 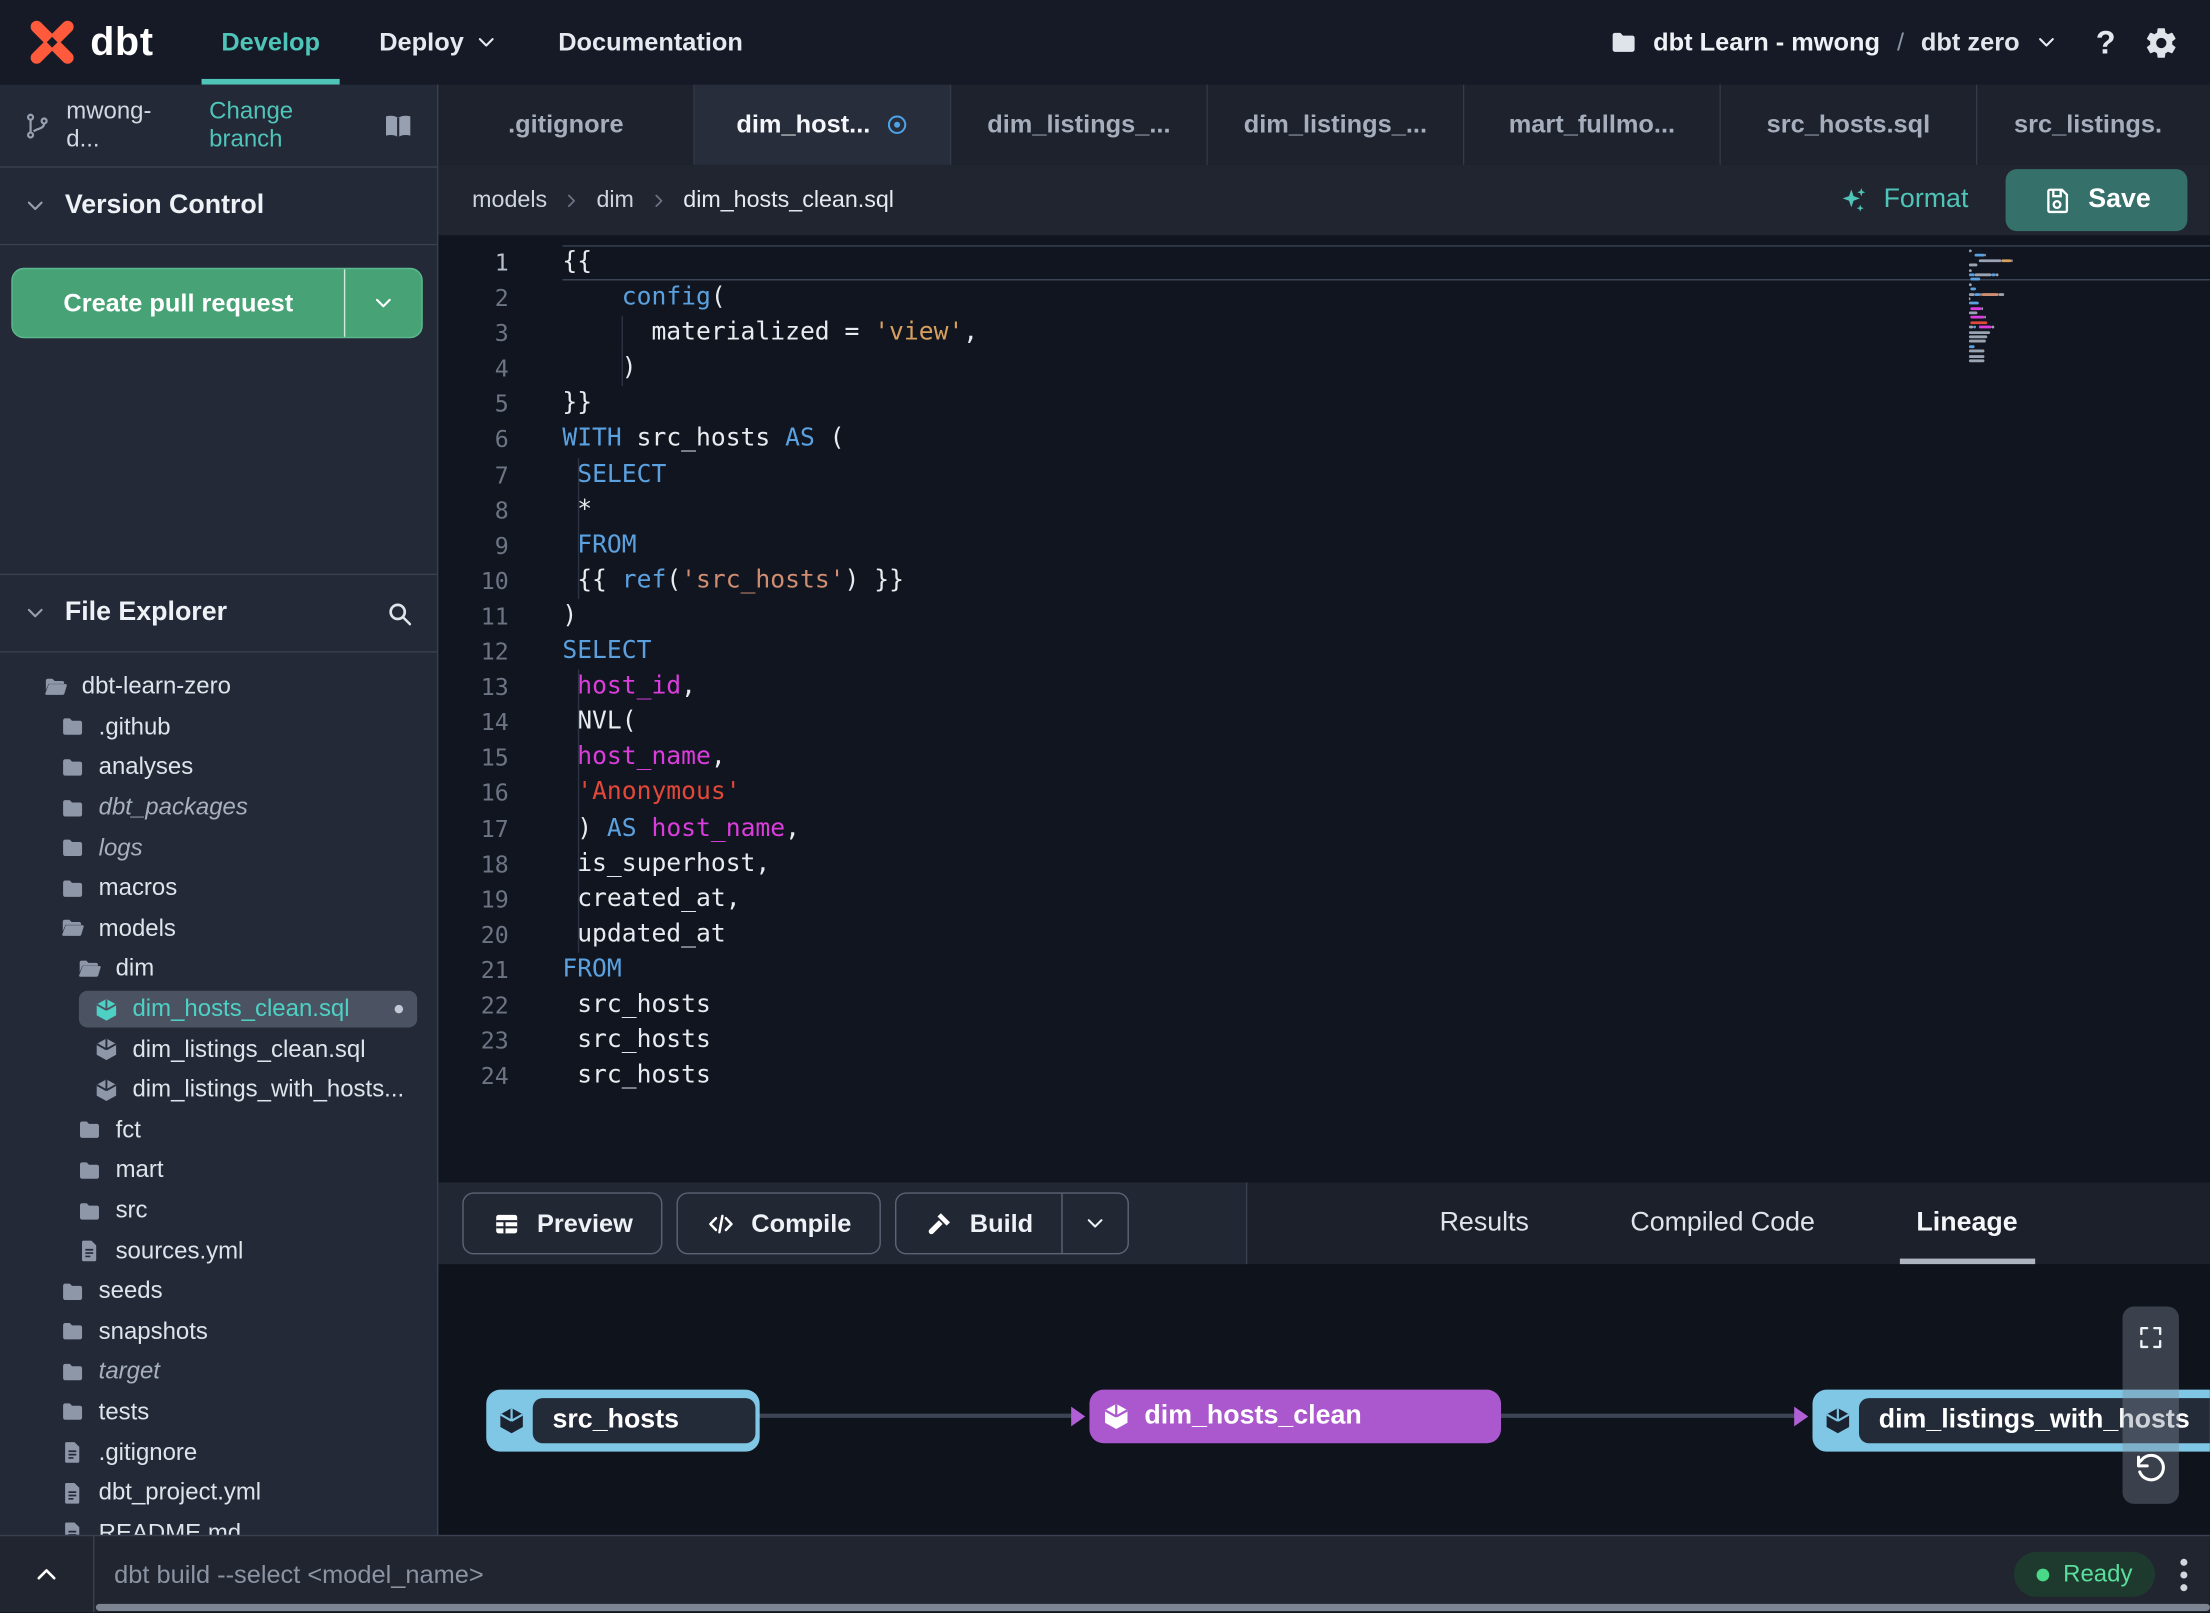 I want to click on preview-button: Preview, so click(x=562, y=1223).